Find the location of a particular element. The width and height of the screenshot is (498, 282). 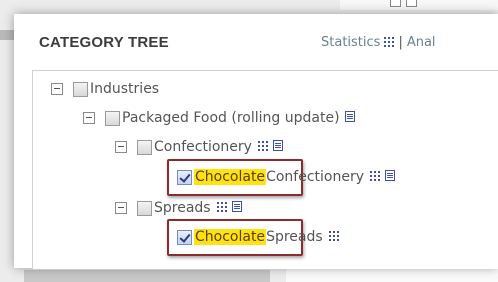

tree-node-chocolate-spreads: Chocolate Spreads is located at coordinates (258, 237).